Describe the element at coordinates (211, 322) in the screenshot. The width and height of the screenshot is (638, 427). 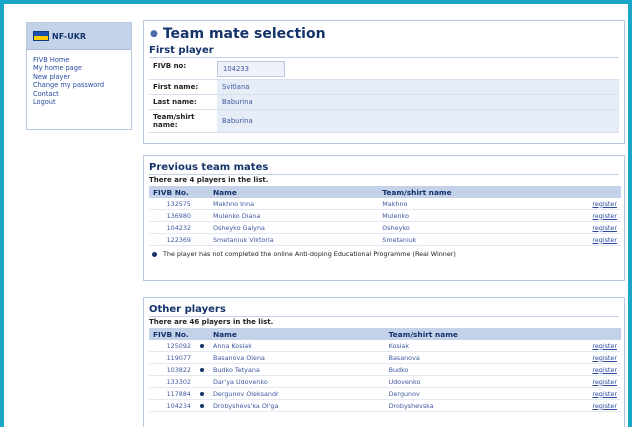
I see `other-count: There are 46 players in the list.` at that location.